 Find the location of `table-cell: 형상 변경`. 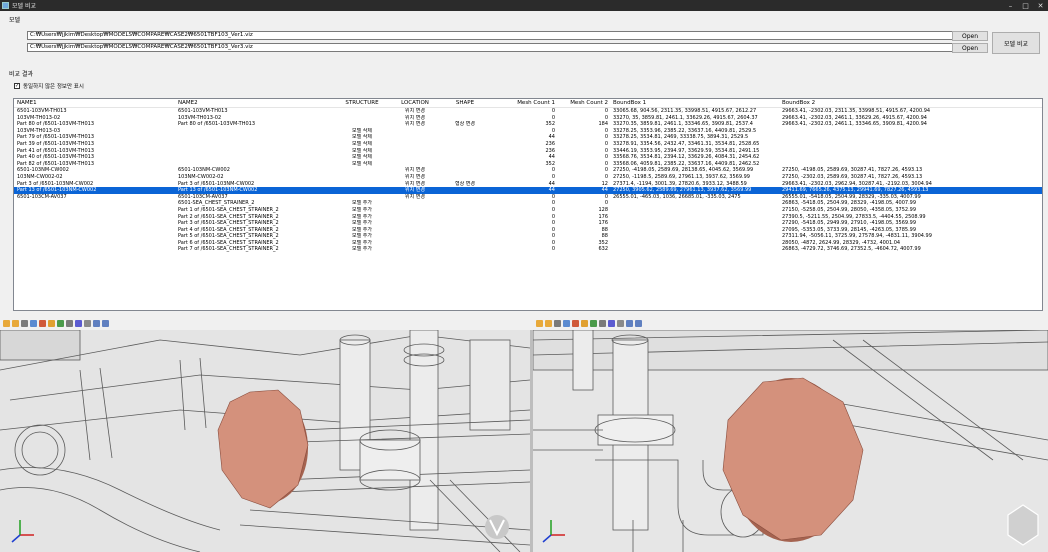

table-cell: 형상 변경 is located at coordinates (465, 183).